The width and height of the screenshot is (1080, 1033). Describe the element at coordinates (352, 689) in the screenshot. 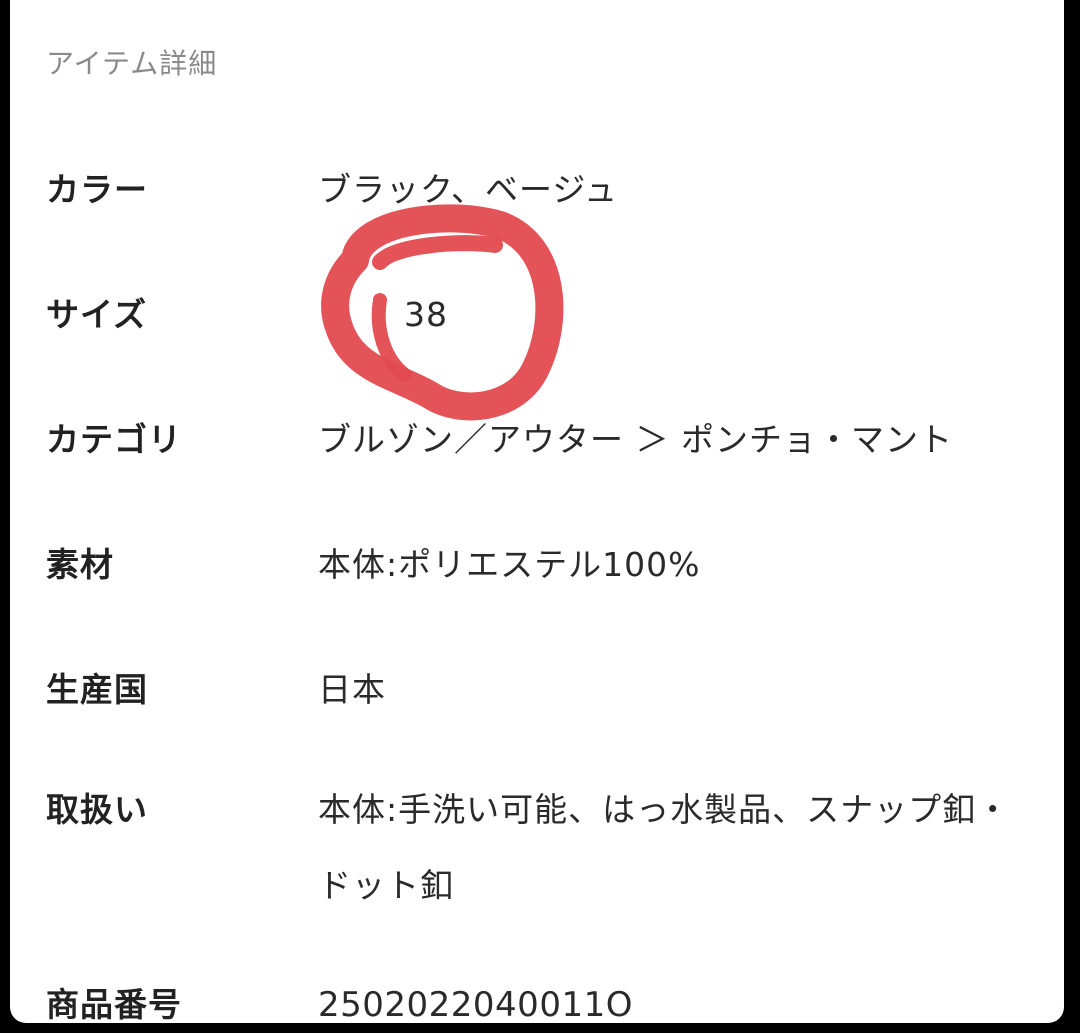

I see `country-value: 日本` at that location.